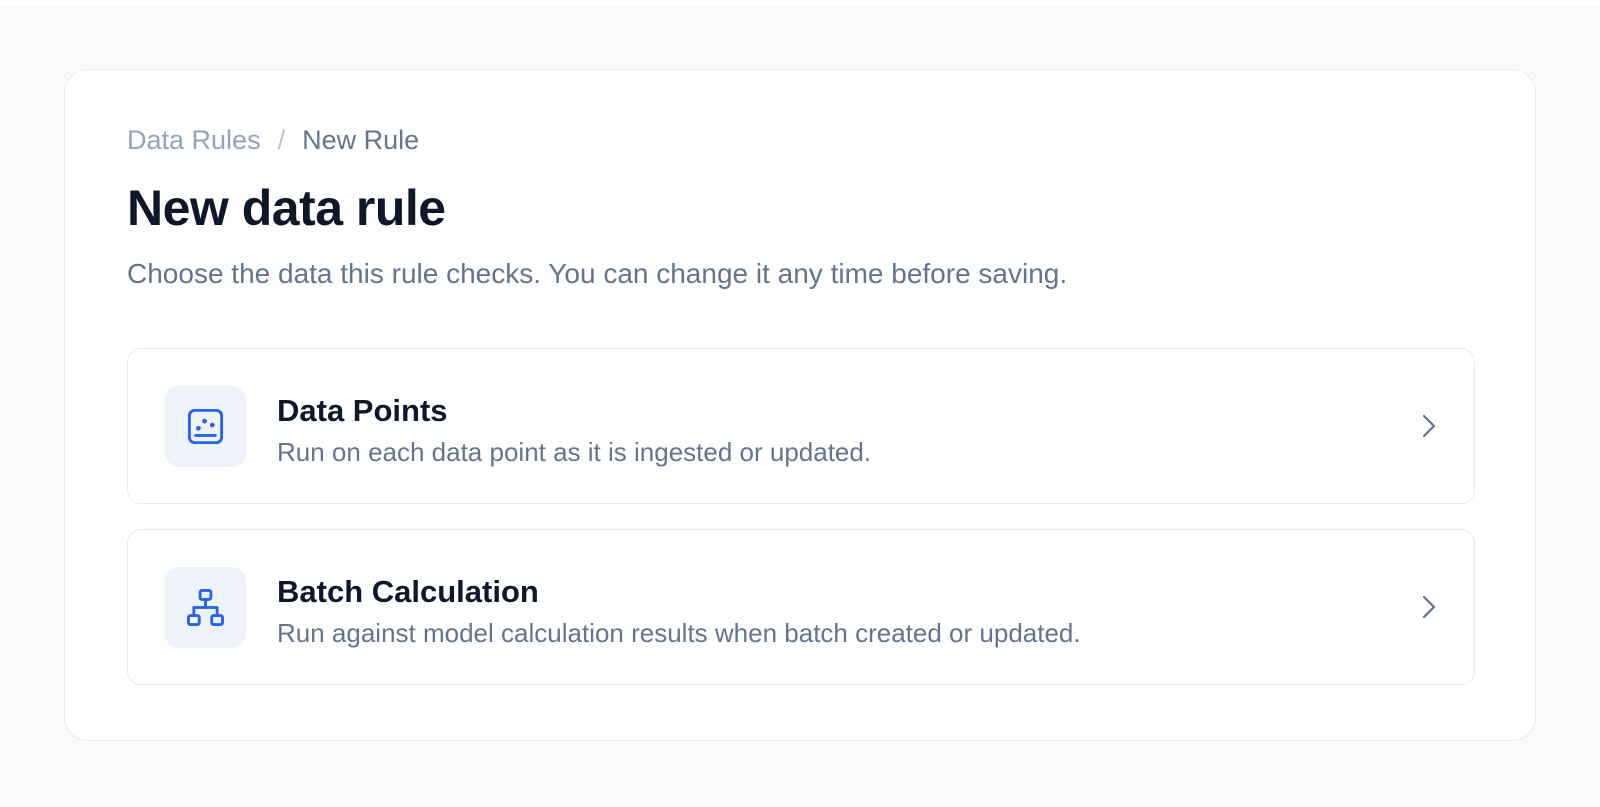 This screenshot has width=1600, height=807. Describe the element at coordinates (362, 410) in the screenshot. I see `option-title: Data Points` at that location.